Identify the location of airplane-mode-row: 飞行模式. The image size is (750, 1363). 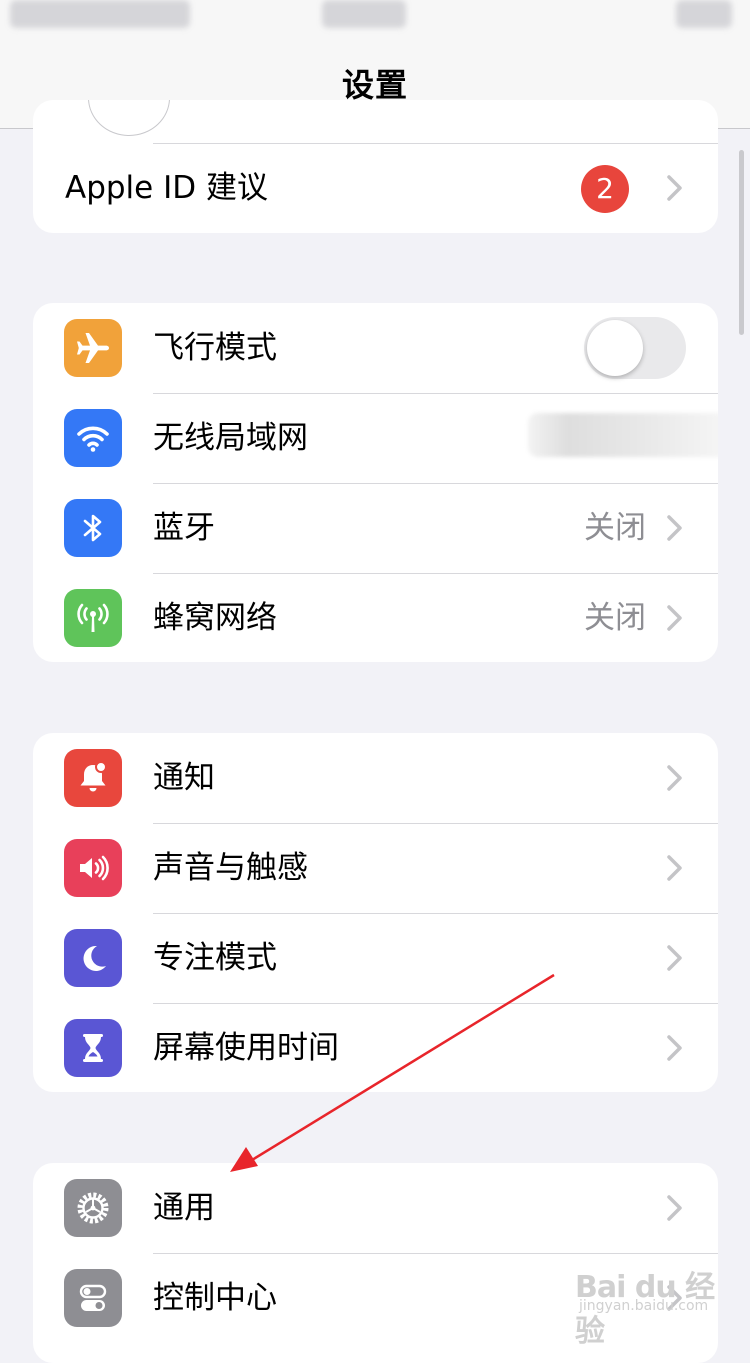
(375, 348).